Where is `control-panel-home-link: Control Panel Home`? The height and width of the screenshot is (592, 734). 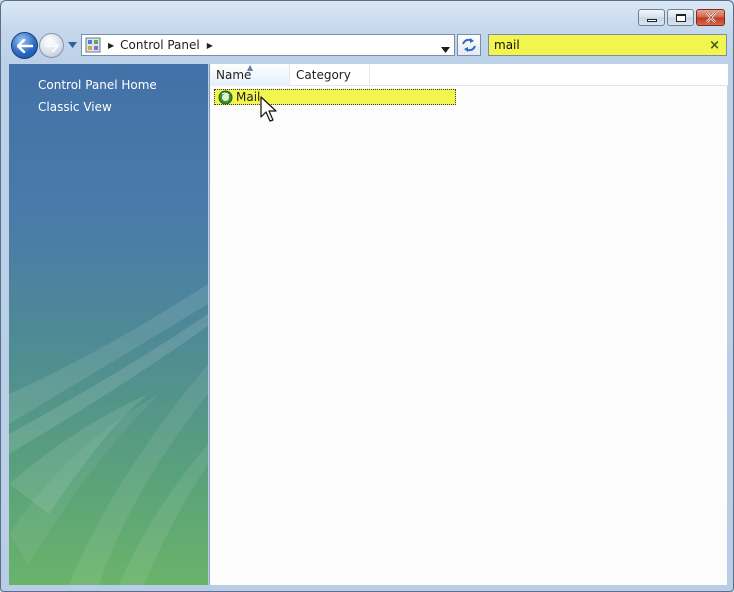
control-panel-home-link: Control Panel Home is located at coordinates (97, 85).